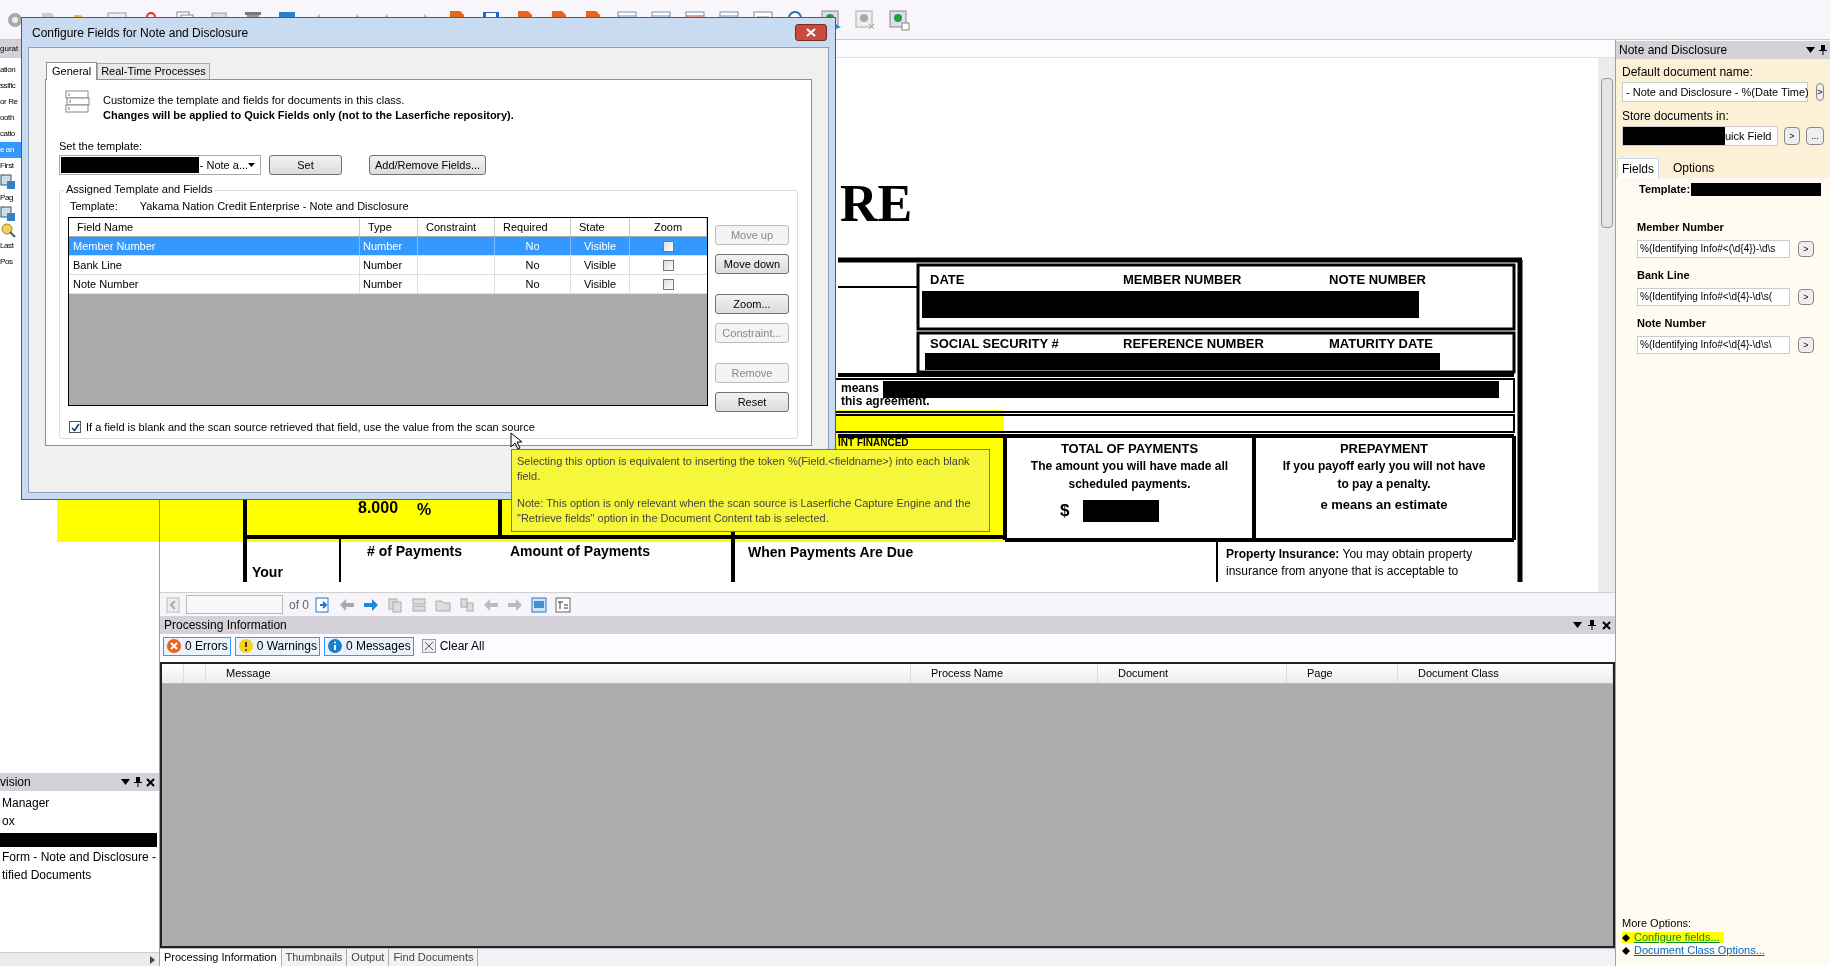  What do you see at coordinates (299, 604) in the screenshot?
I see `page-count: of 0` at bounding box center [299, 604].